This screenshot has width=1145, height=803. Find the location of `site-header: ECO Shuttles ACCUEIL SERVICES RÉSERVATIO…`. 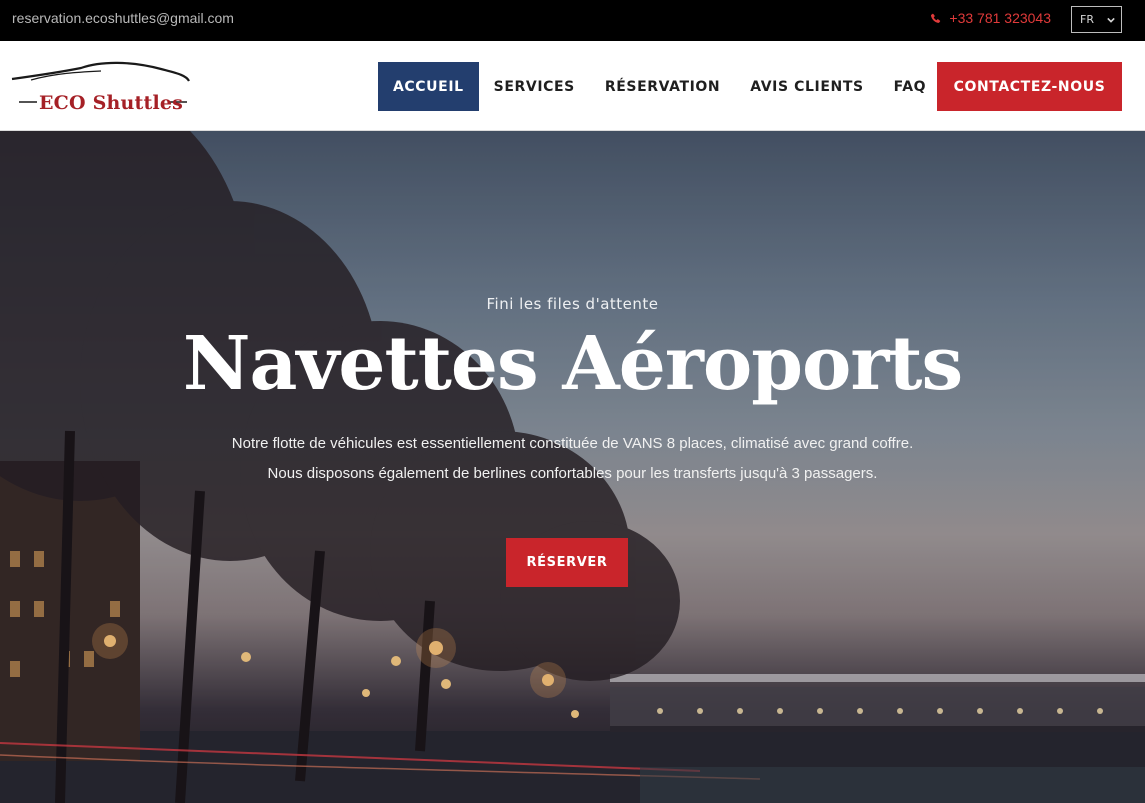

site-header: ECO Shuttles ACCUEIL SERVICES RÉSERVATIO… is located at coordinates (572, 86).